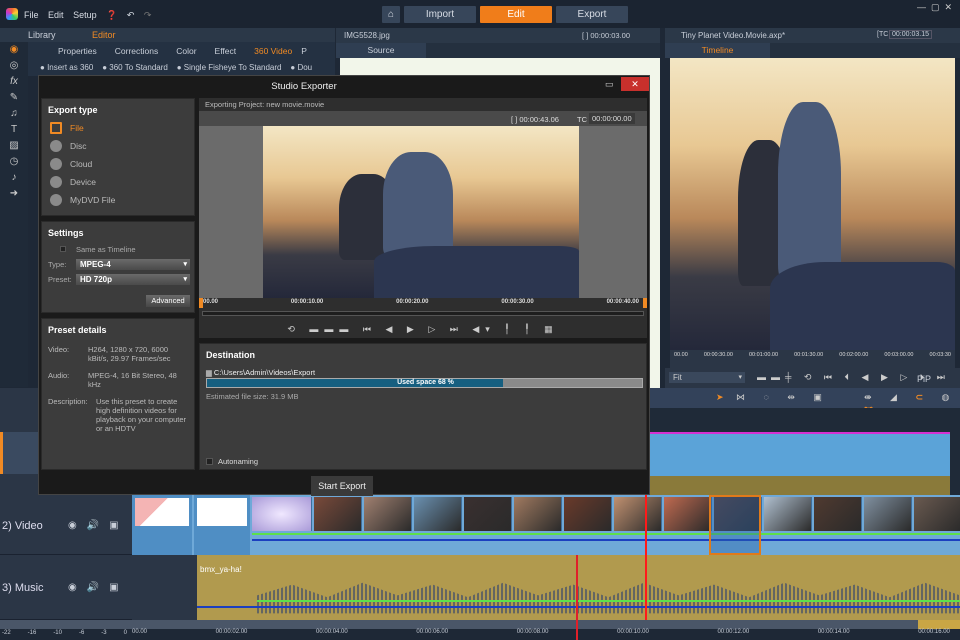 The width and height of the screenshot is (960, 640). Describe the element at coordinates (133, 279) in the screenshot. I see `preset-select: HD 720p` at that location.